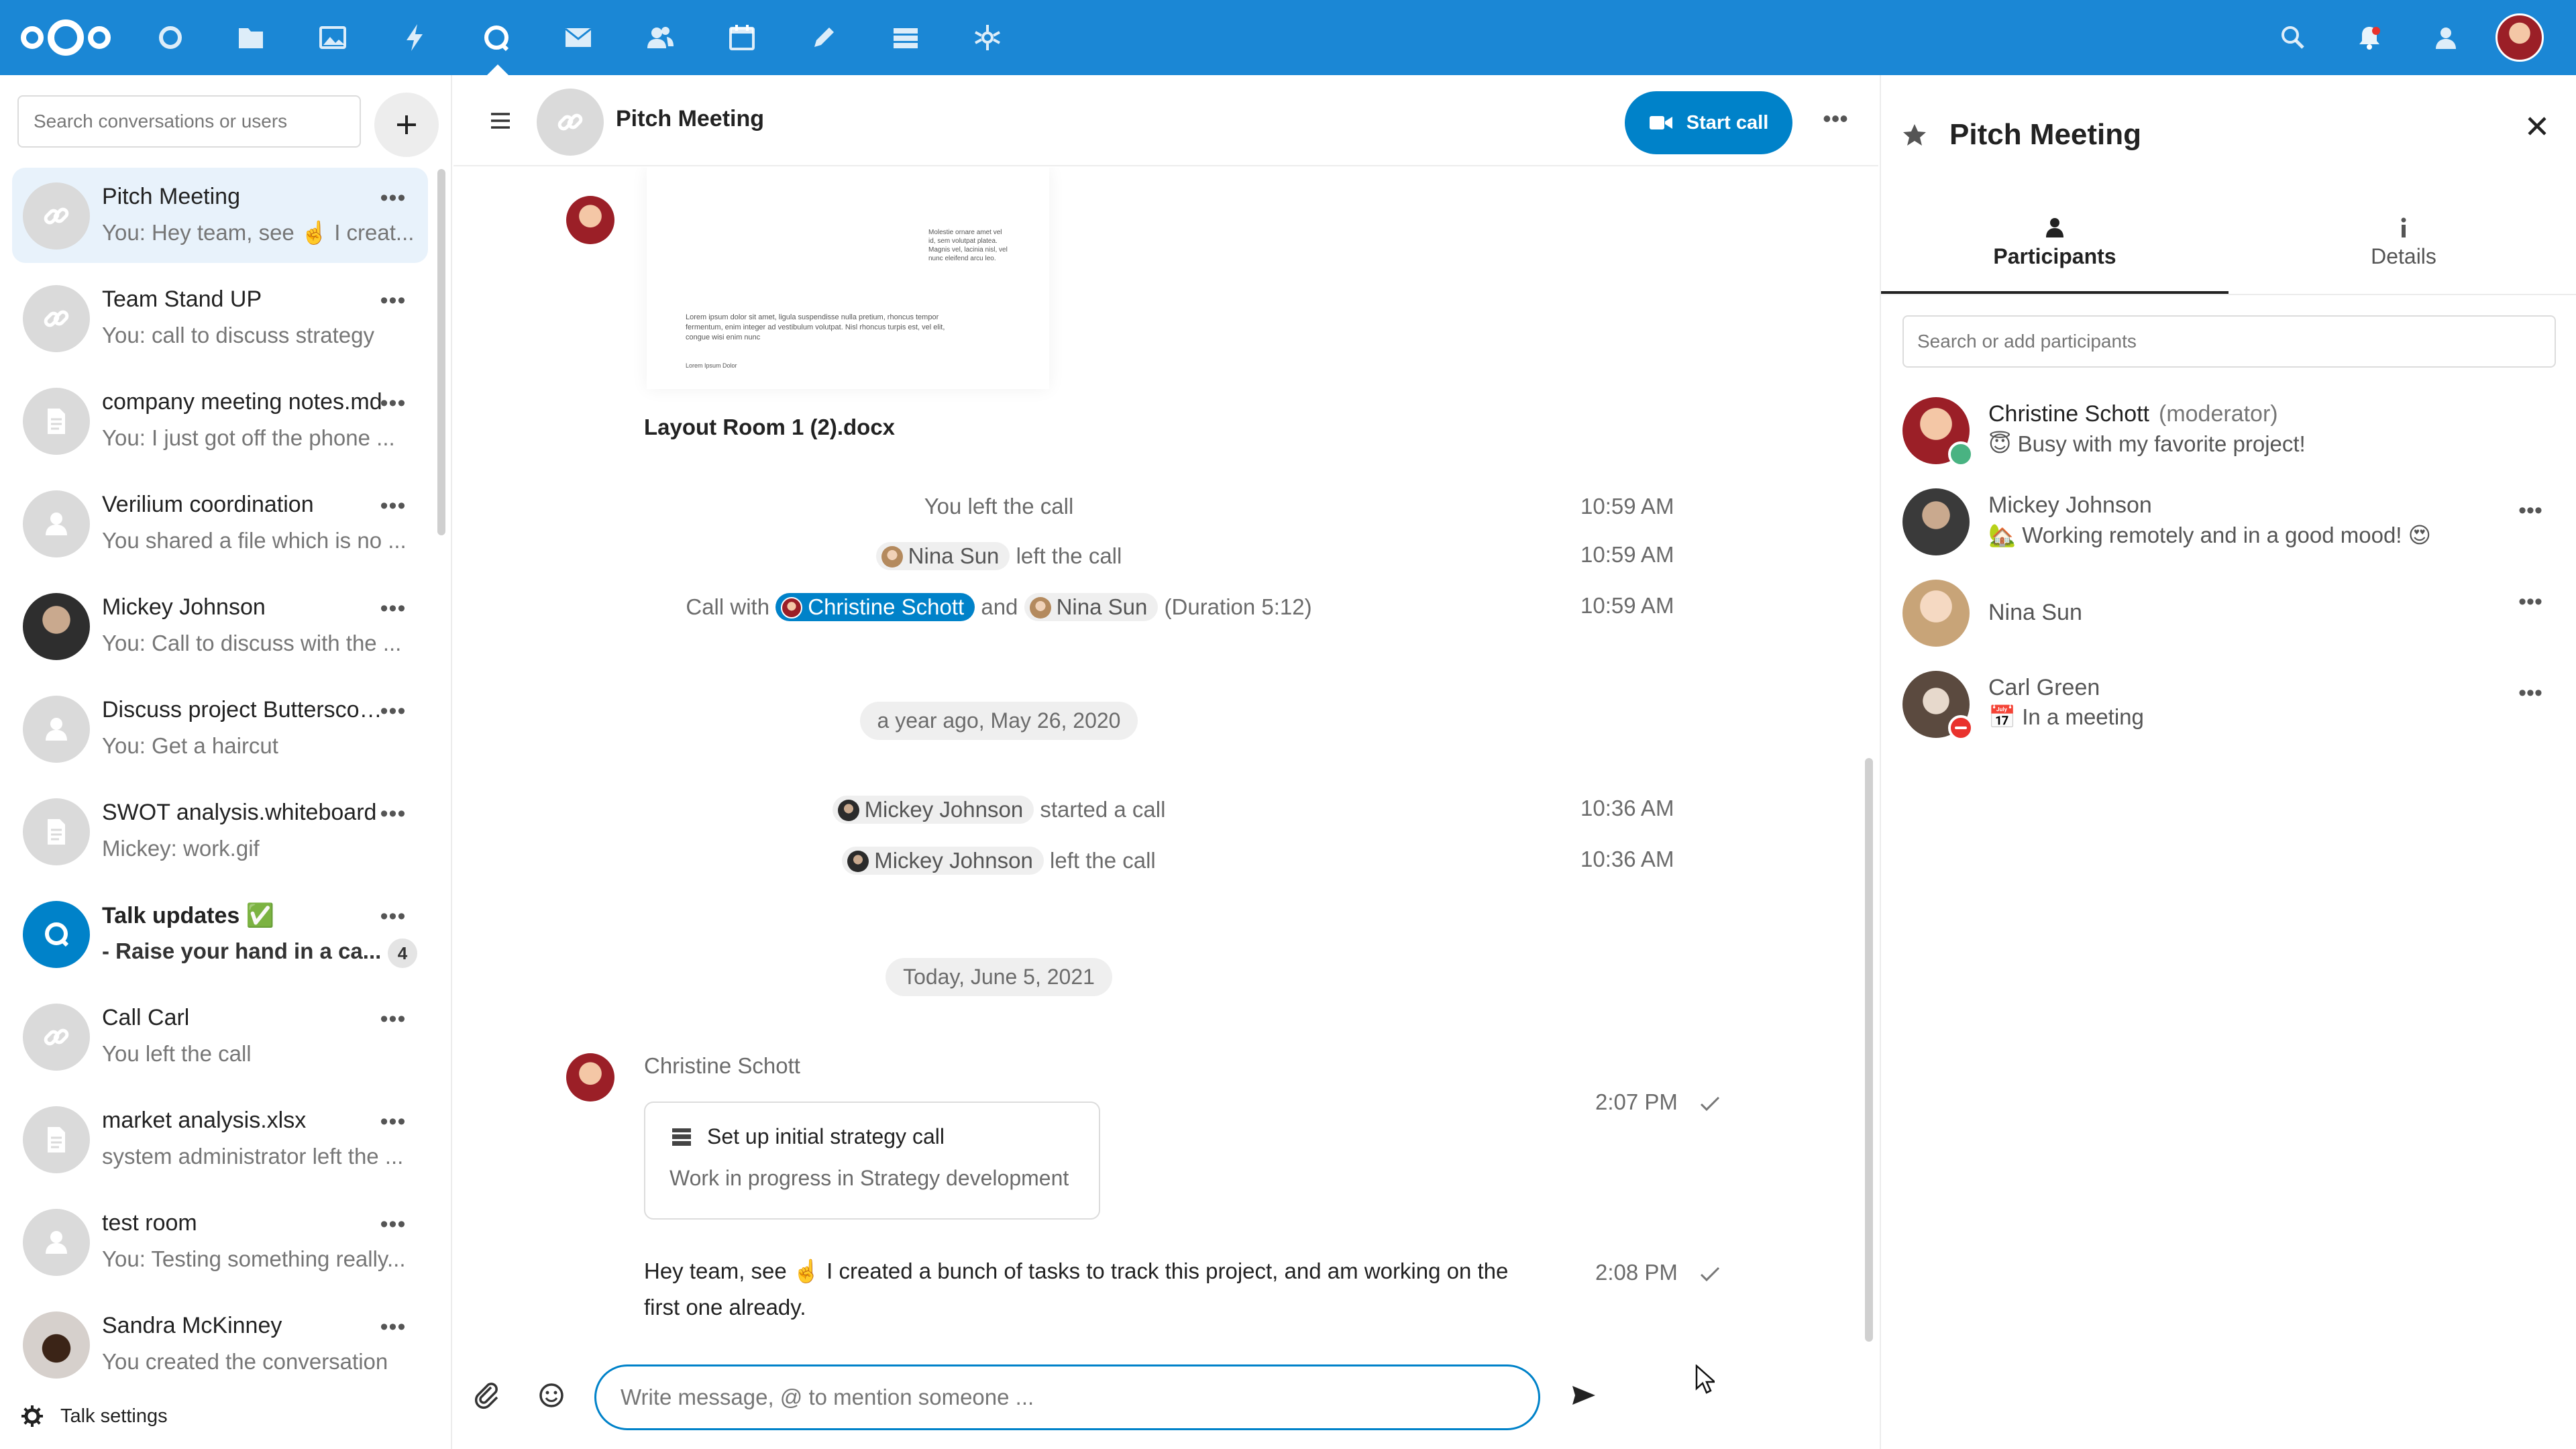  I want to click on message-time: 2:07 PM, so click(1636, 1101).